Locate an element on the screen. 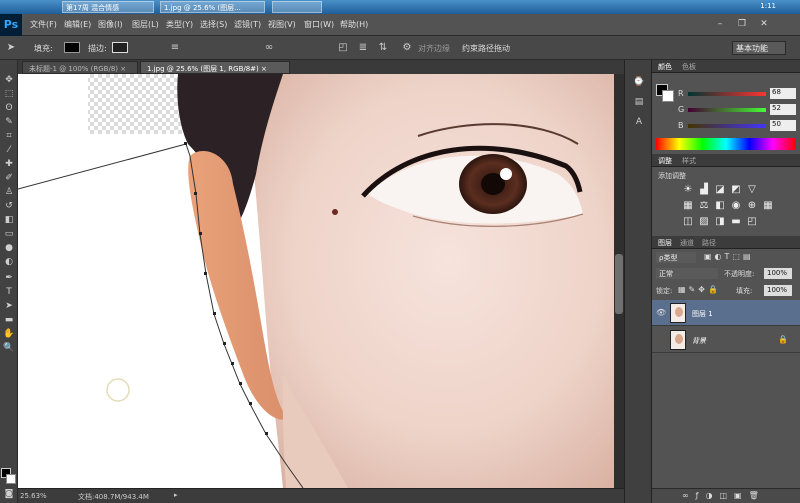 The width and height of the screenshot is (800, 503). tab-channels: 通道 is located at coordinates (687, 243).